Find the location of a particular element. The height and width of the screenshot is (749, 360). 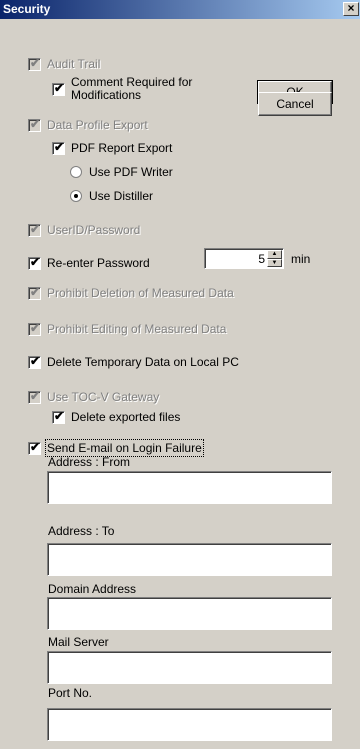

prohibit-editing-checkbox: ✔ is located at coordinates (34, 328).